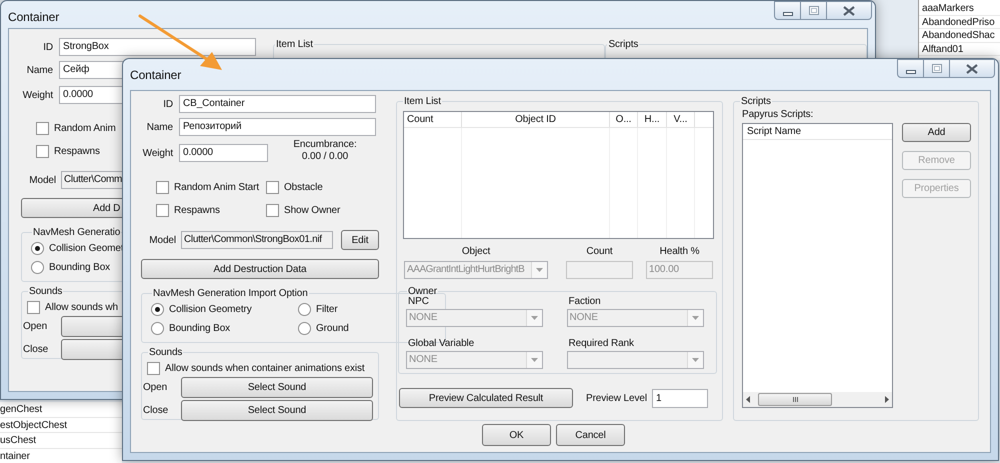 The height and width of the screenshot is (463, 1000). I want to click on scroll-right-icon, so click(887, 399).